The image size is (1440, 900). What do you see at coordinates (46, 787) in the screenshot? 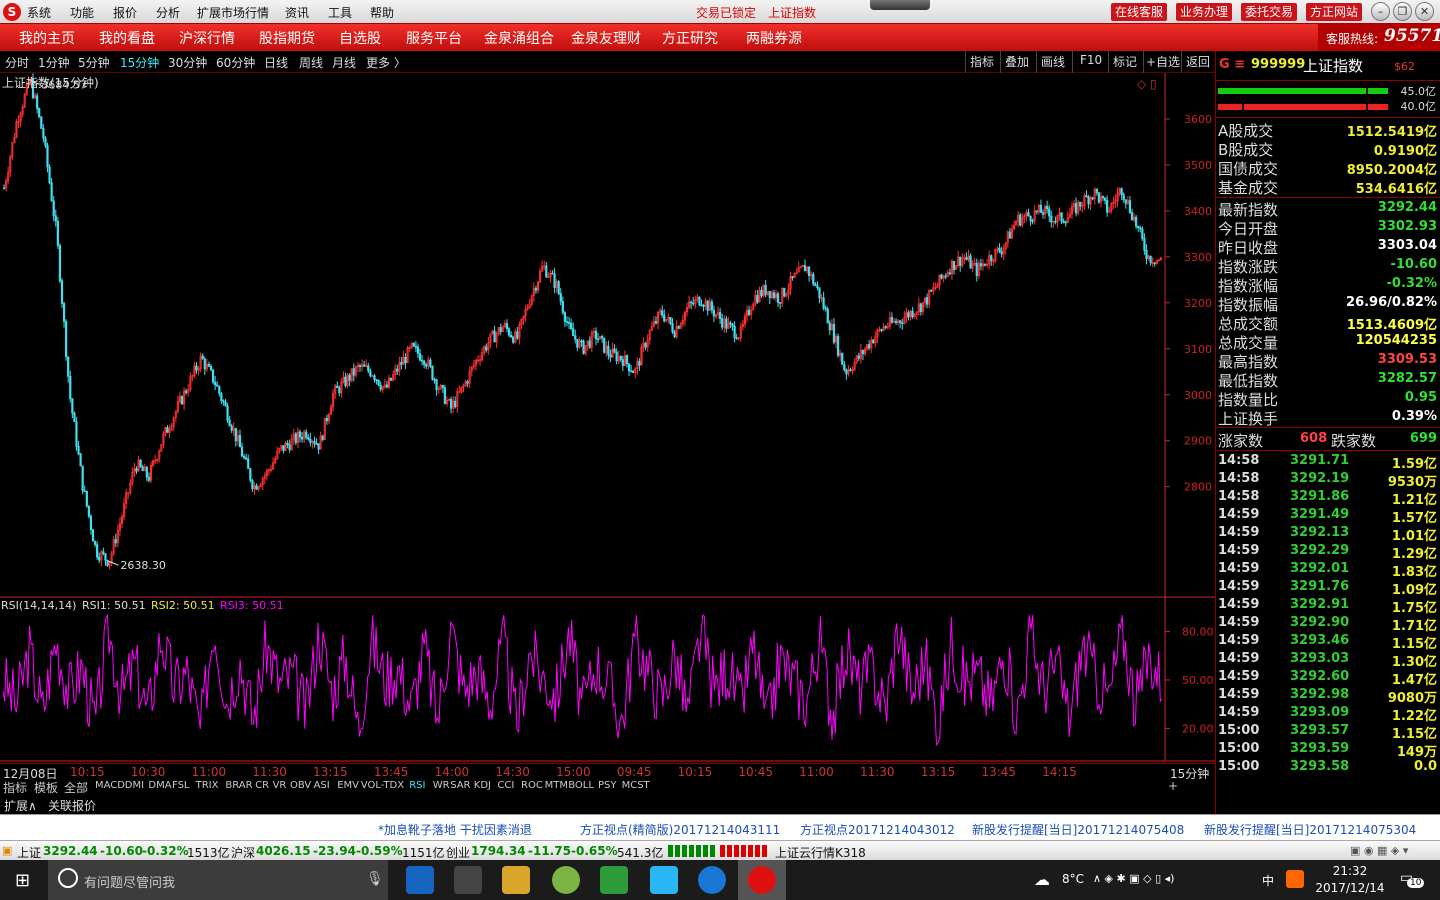
I see `indicator-lead-tab: 模板` at bounding box center [46, 787].